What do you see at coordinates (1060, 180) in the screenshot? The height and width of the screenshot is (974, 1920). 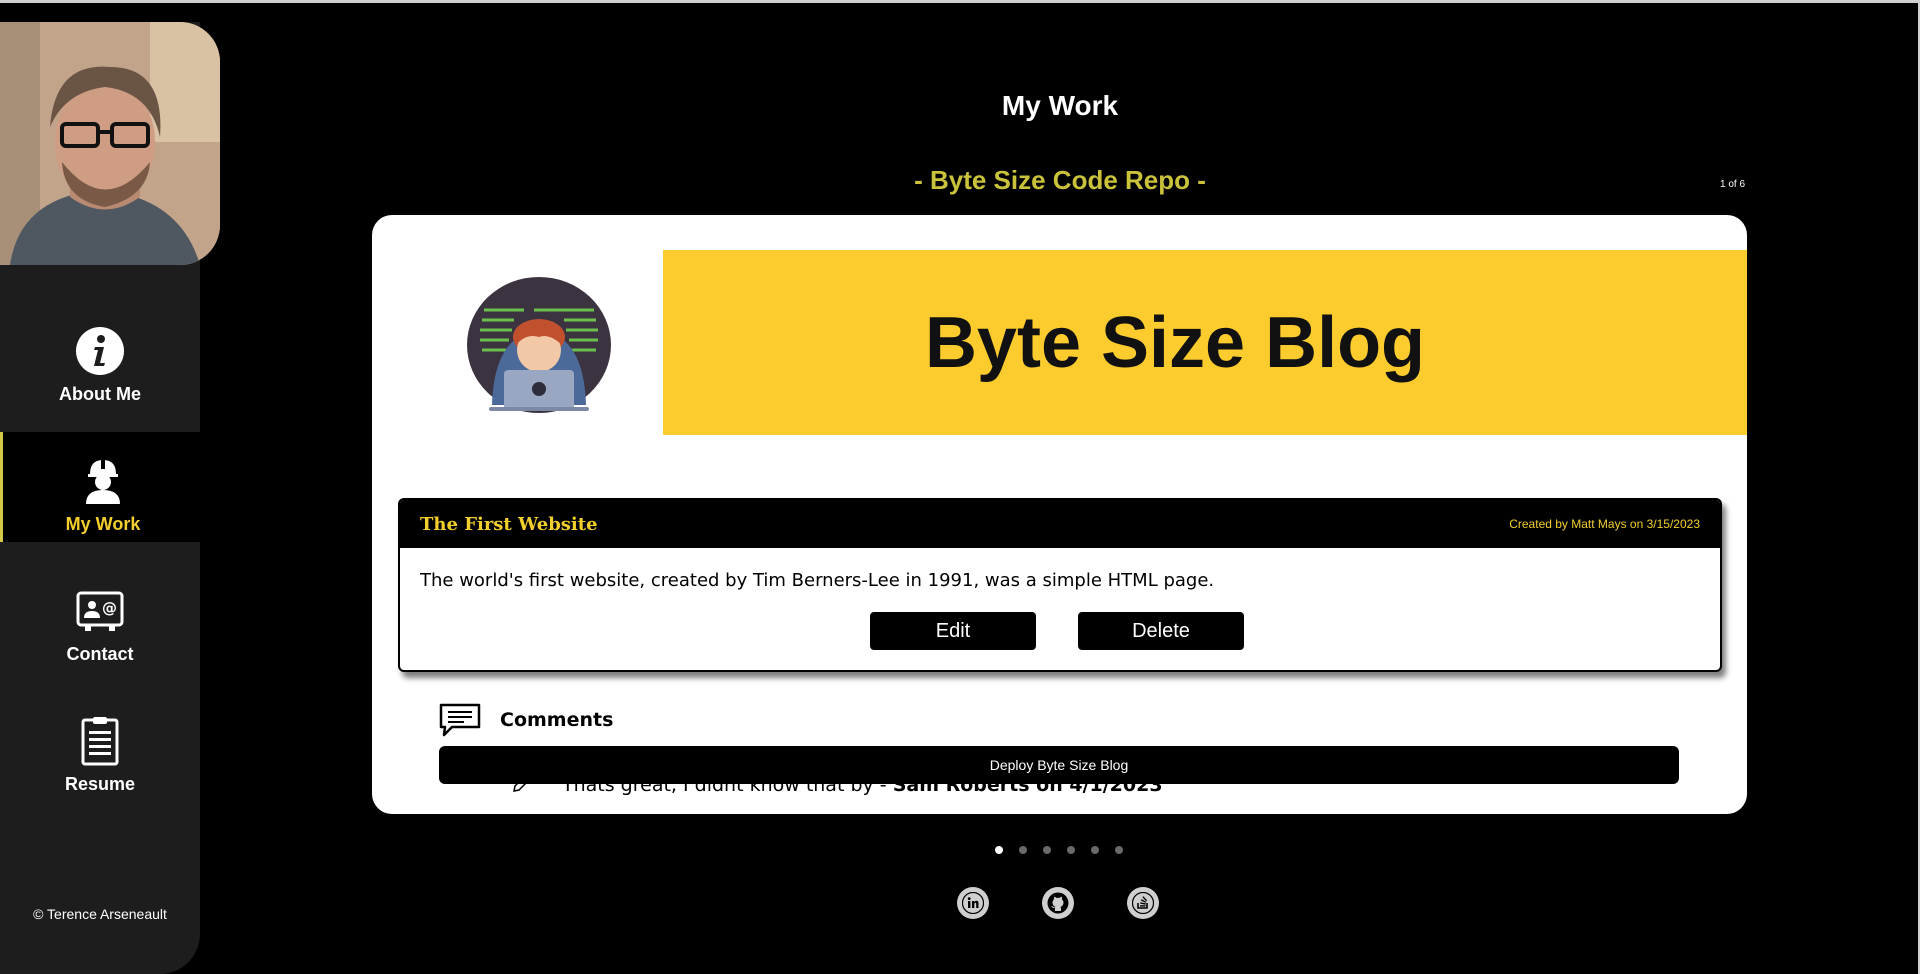 I see `project-title: - Byte Size Code Repo -` at bounding box center [1060, 180].